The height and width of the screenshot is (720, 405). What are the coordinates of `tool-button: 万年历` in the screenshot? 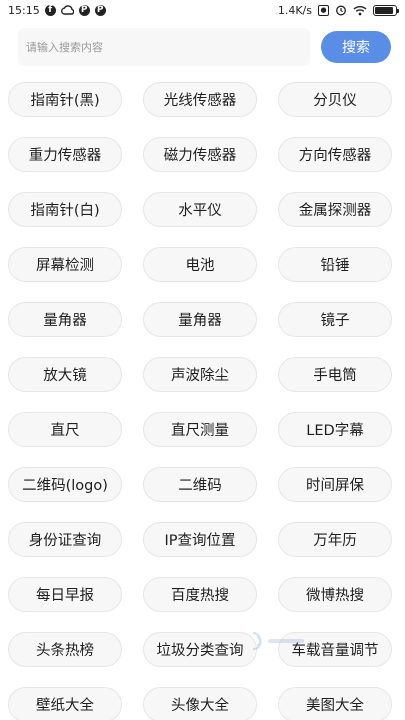 It's located at (335, 539).